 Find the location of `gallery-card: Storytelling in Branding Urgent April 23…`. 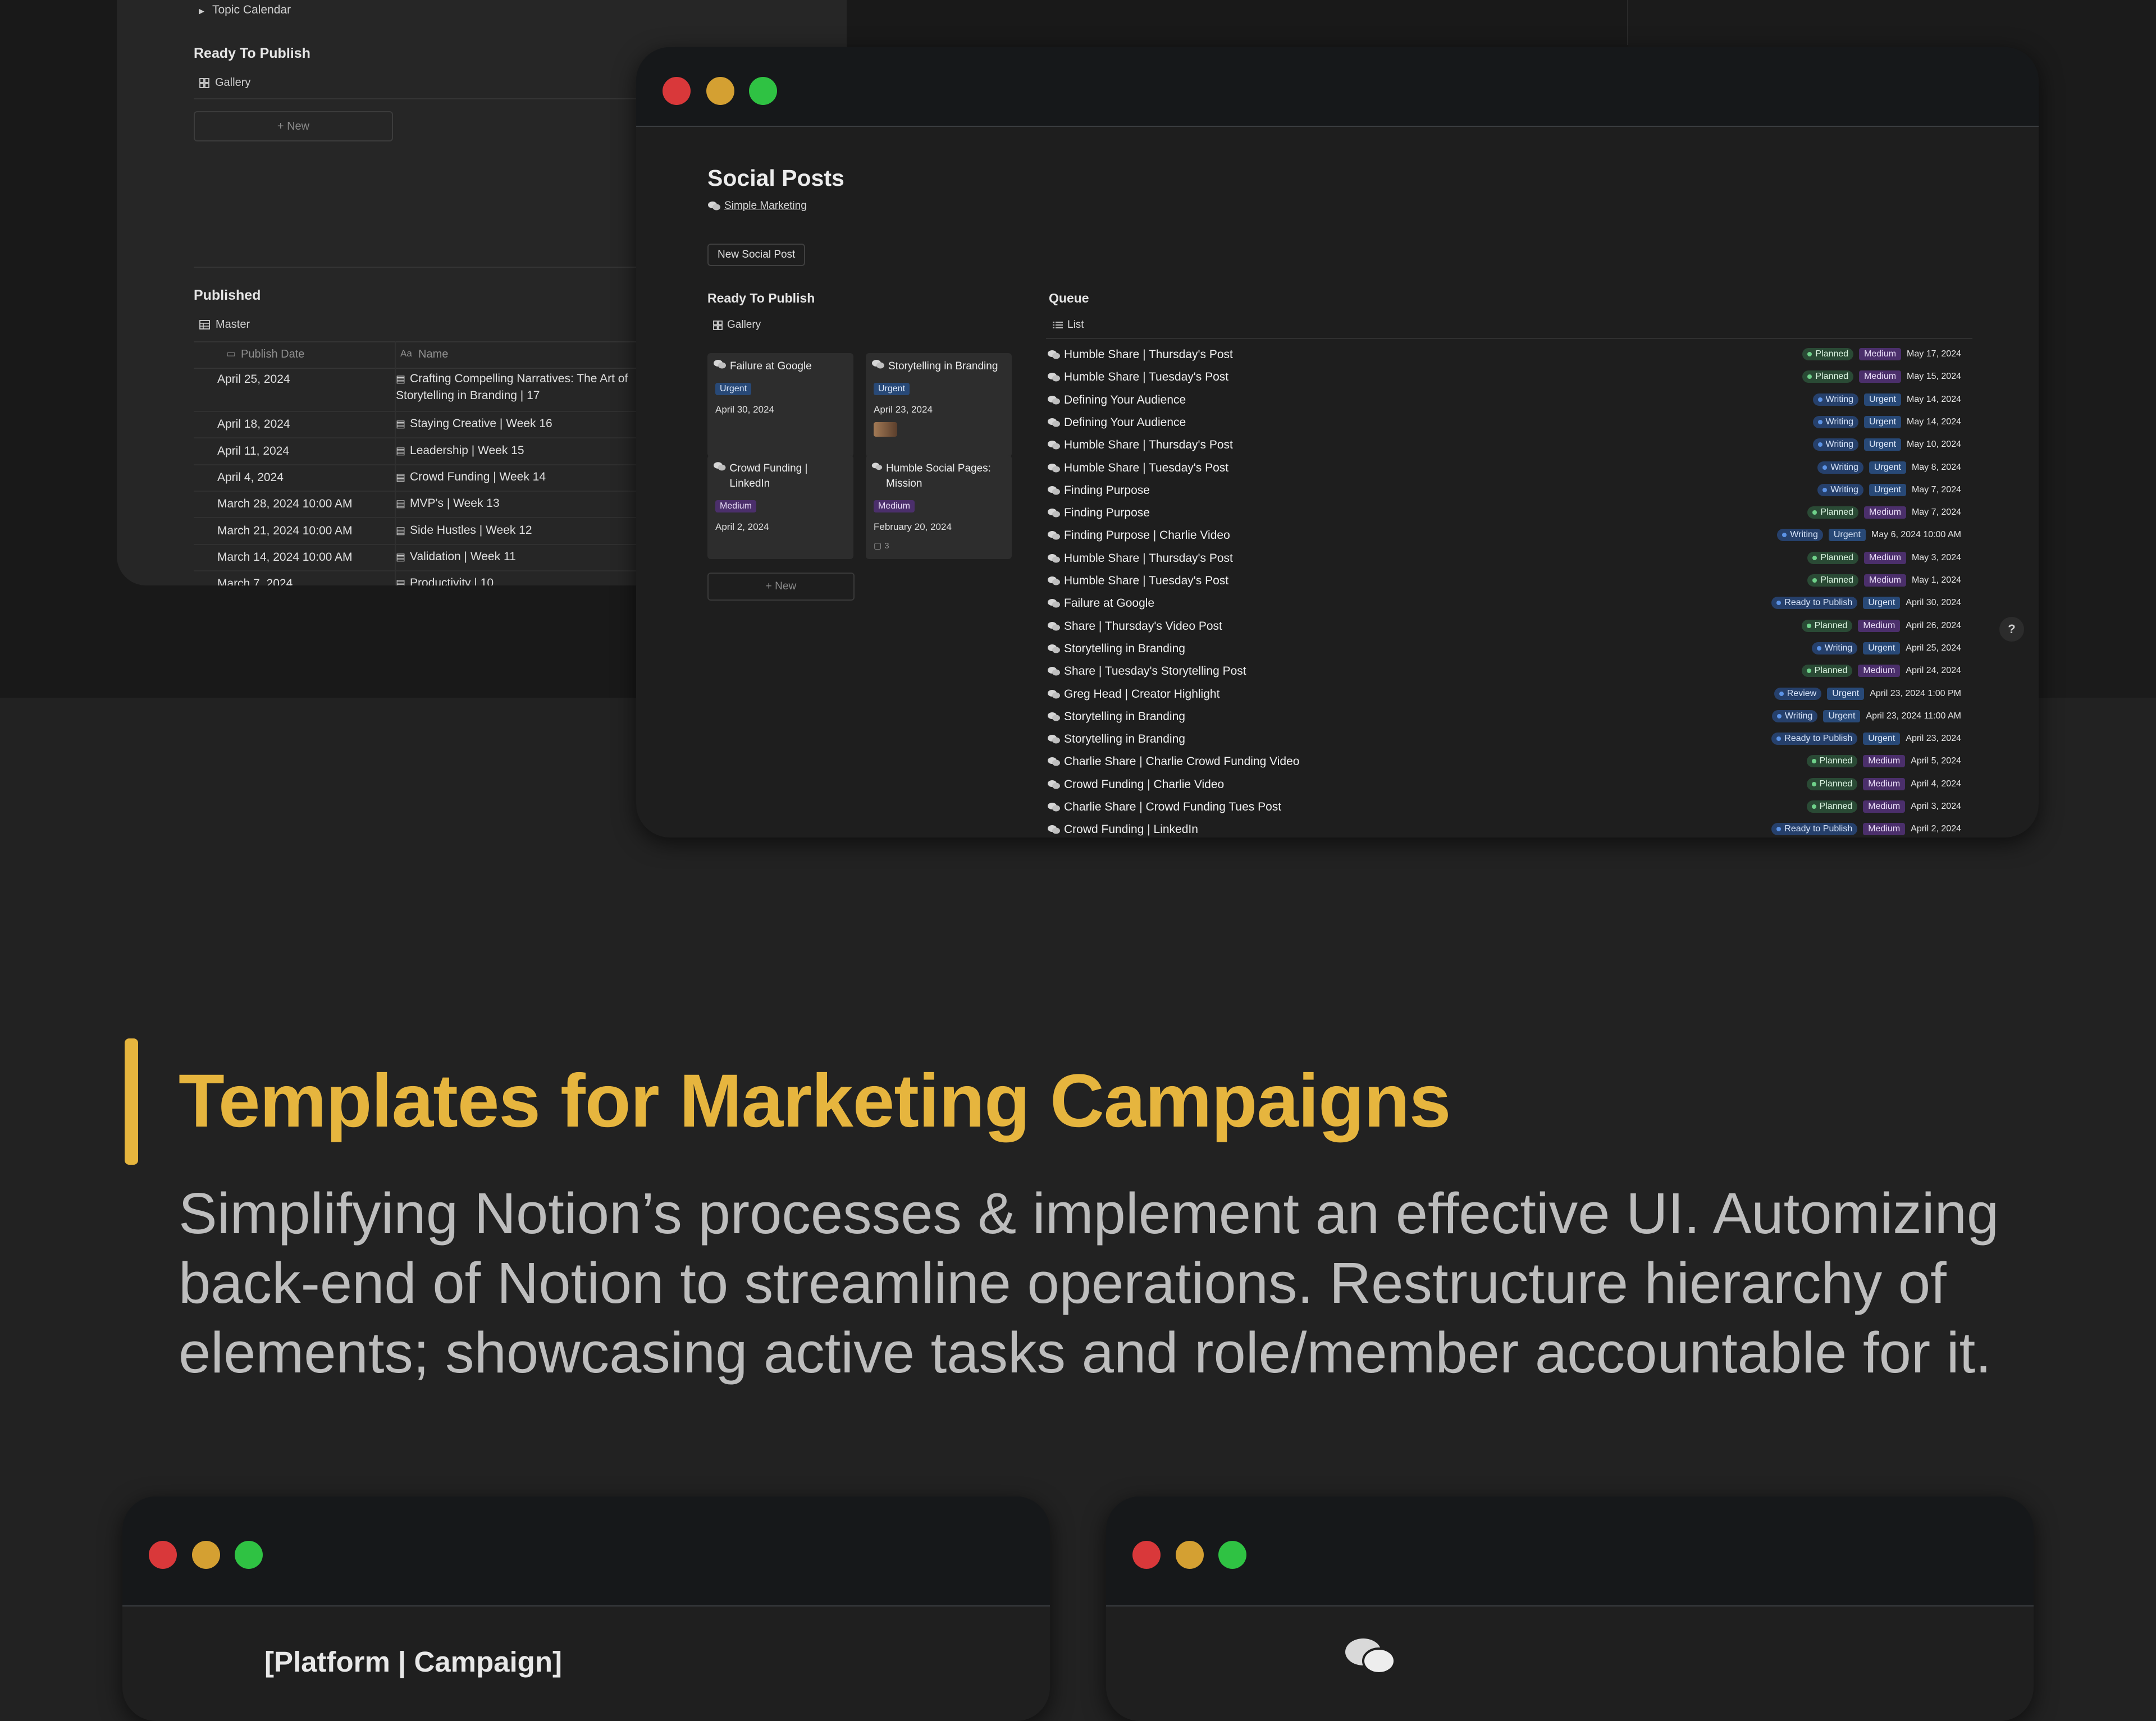

gallery-card: Storytelling in Branding Urgent April 23… is located at coordinates (939, 405).